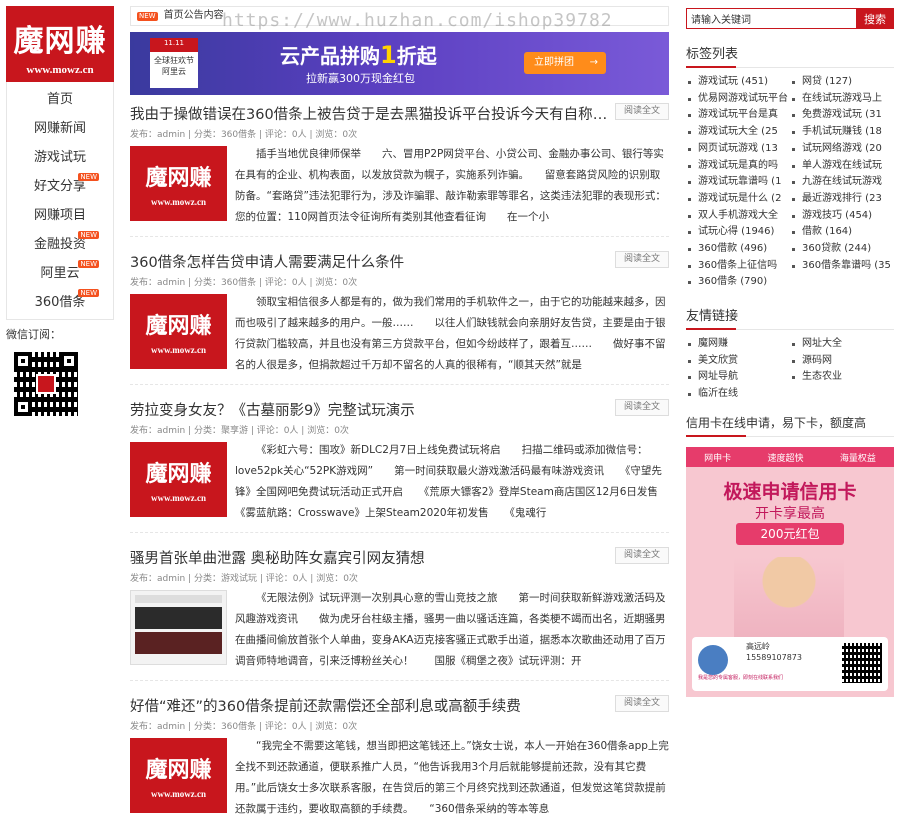 The image size is (900, 824). What do you see at coordinates (738, 266) in the screenshot?
I see `tag-link: 360借条上征信吗` at bounding box center [738, 266].